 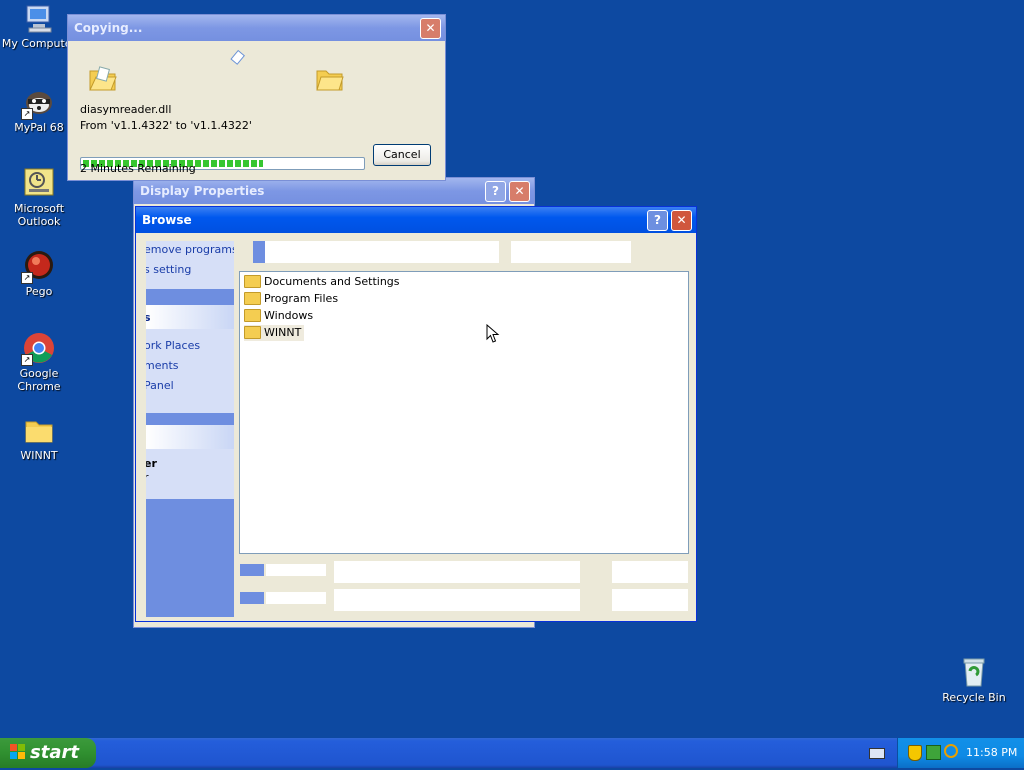 What do you see at coordinates (237, 57) in the screenshot?
I see `flying-document-icon` at bounding box center [237, 57].